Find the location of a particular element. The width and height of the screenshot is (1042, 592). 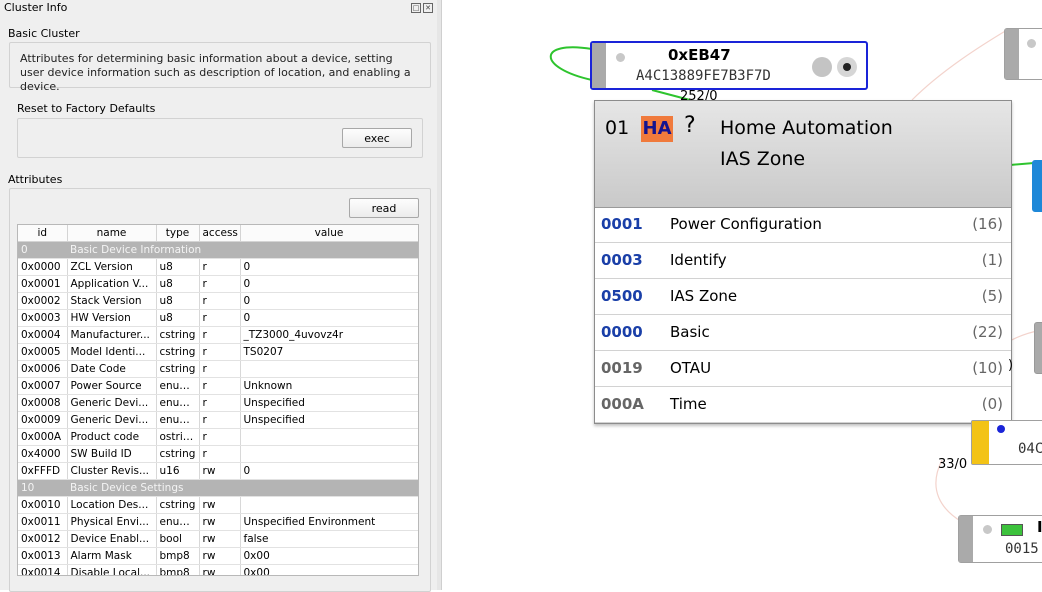

attribute-name: Alarm Mask is located at coordinates (112, 556).